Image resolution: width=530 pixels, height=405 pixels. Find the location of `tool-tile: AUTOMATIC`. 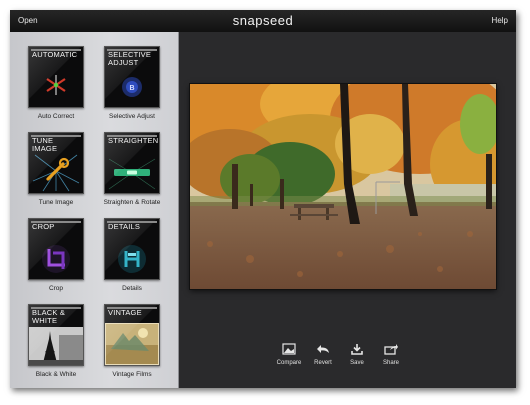

tool-tile: AUTOMATIC is located at coordinates (56, 77).